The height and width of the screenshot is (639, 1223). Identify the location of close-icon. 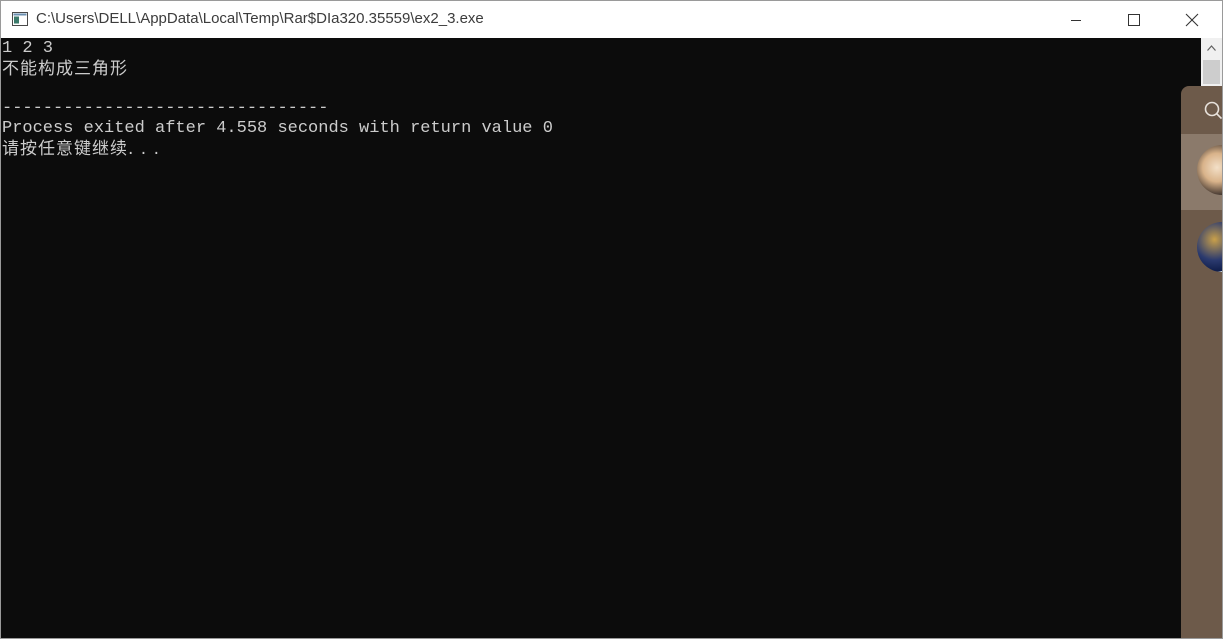
(1192, 19).